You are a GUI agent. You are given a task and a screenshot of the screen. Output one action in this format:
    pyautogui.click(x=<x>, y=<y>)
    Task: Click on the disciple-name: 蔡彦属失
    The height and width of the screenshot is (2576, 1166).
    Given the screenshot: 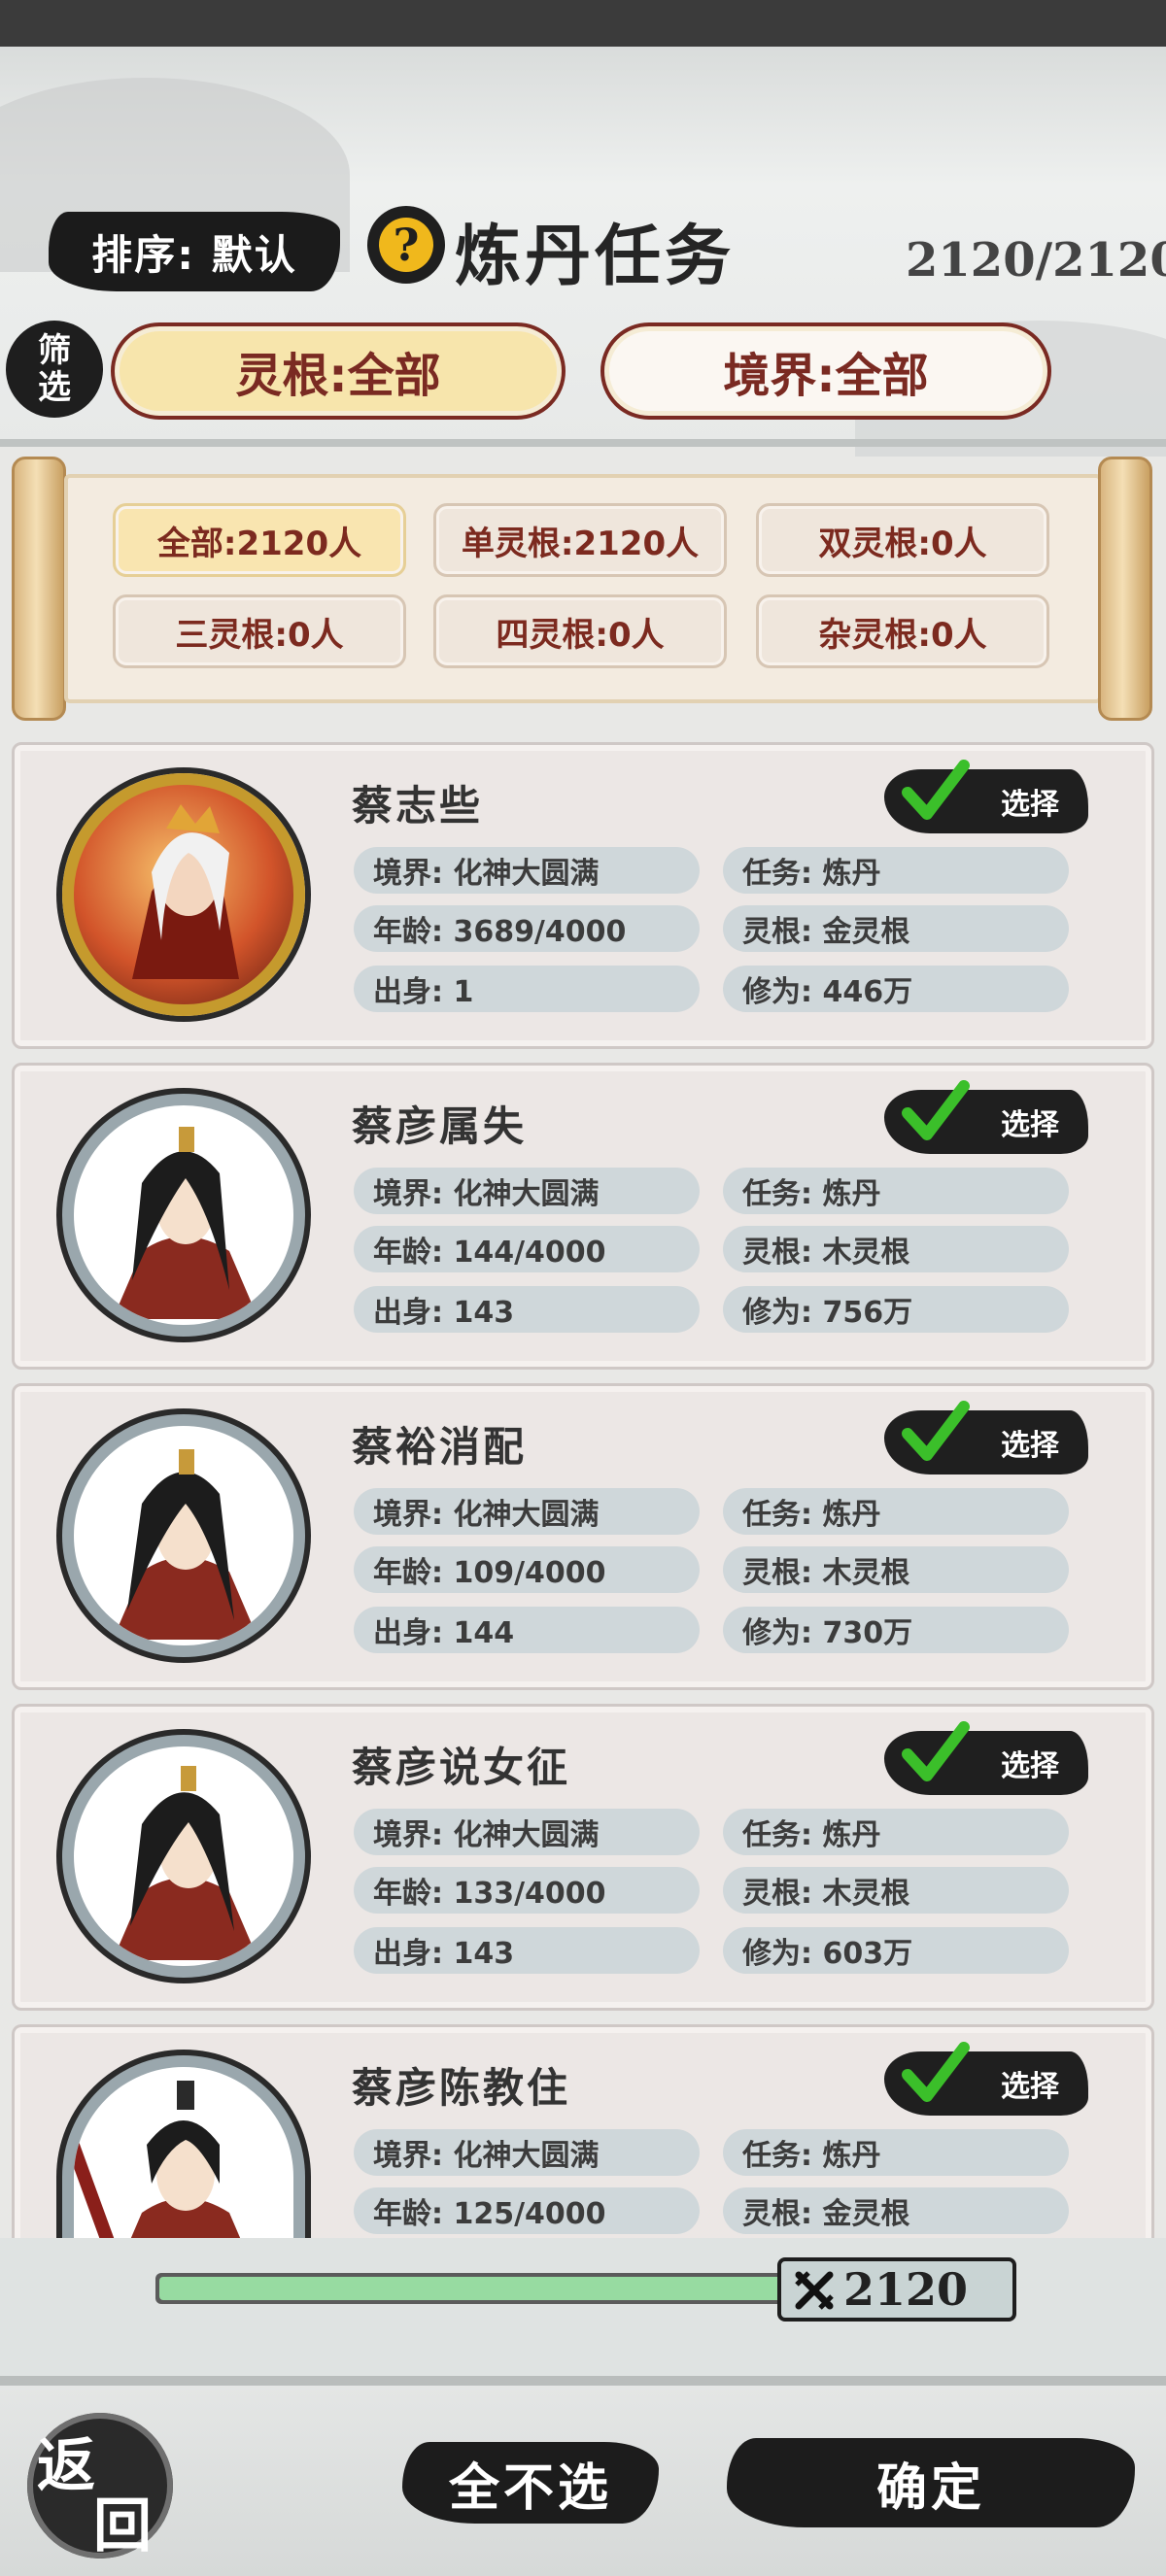 What is the action you would take?
    pyautogui.click(x=440, y=1126)
    